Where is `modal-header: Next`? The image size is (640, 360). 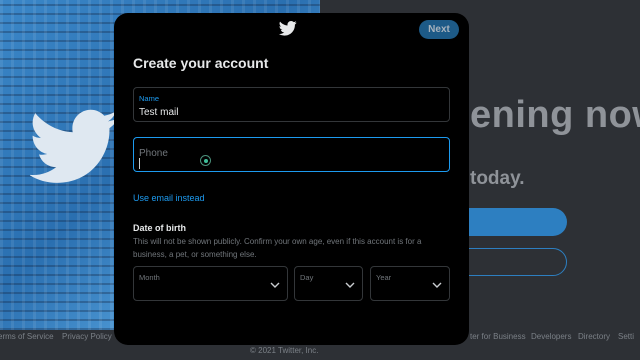 modal-header: Next is located at coordinates (291, 29).